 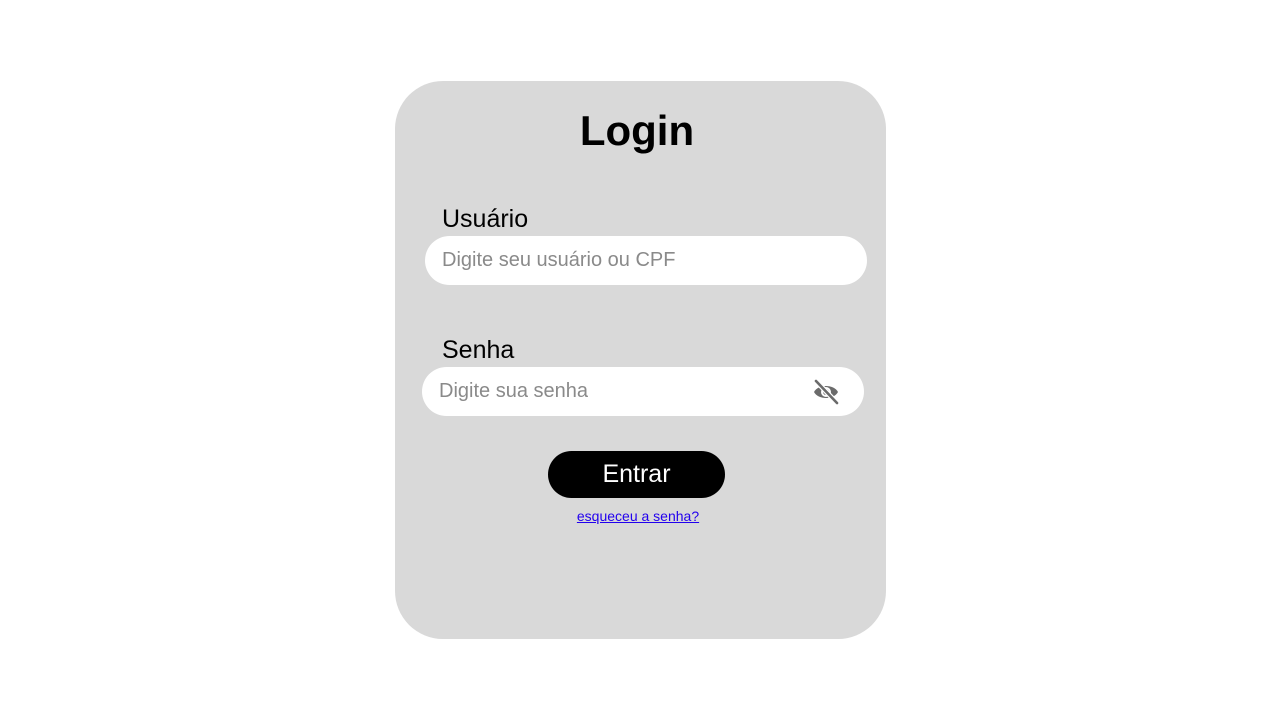 What do you see at coordinates (478, 350) in the screenshot?
I see `password-label: Senha` at bounding box center [478, 350].